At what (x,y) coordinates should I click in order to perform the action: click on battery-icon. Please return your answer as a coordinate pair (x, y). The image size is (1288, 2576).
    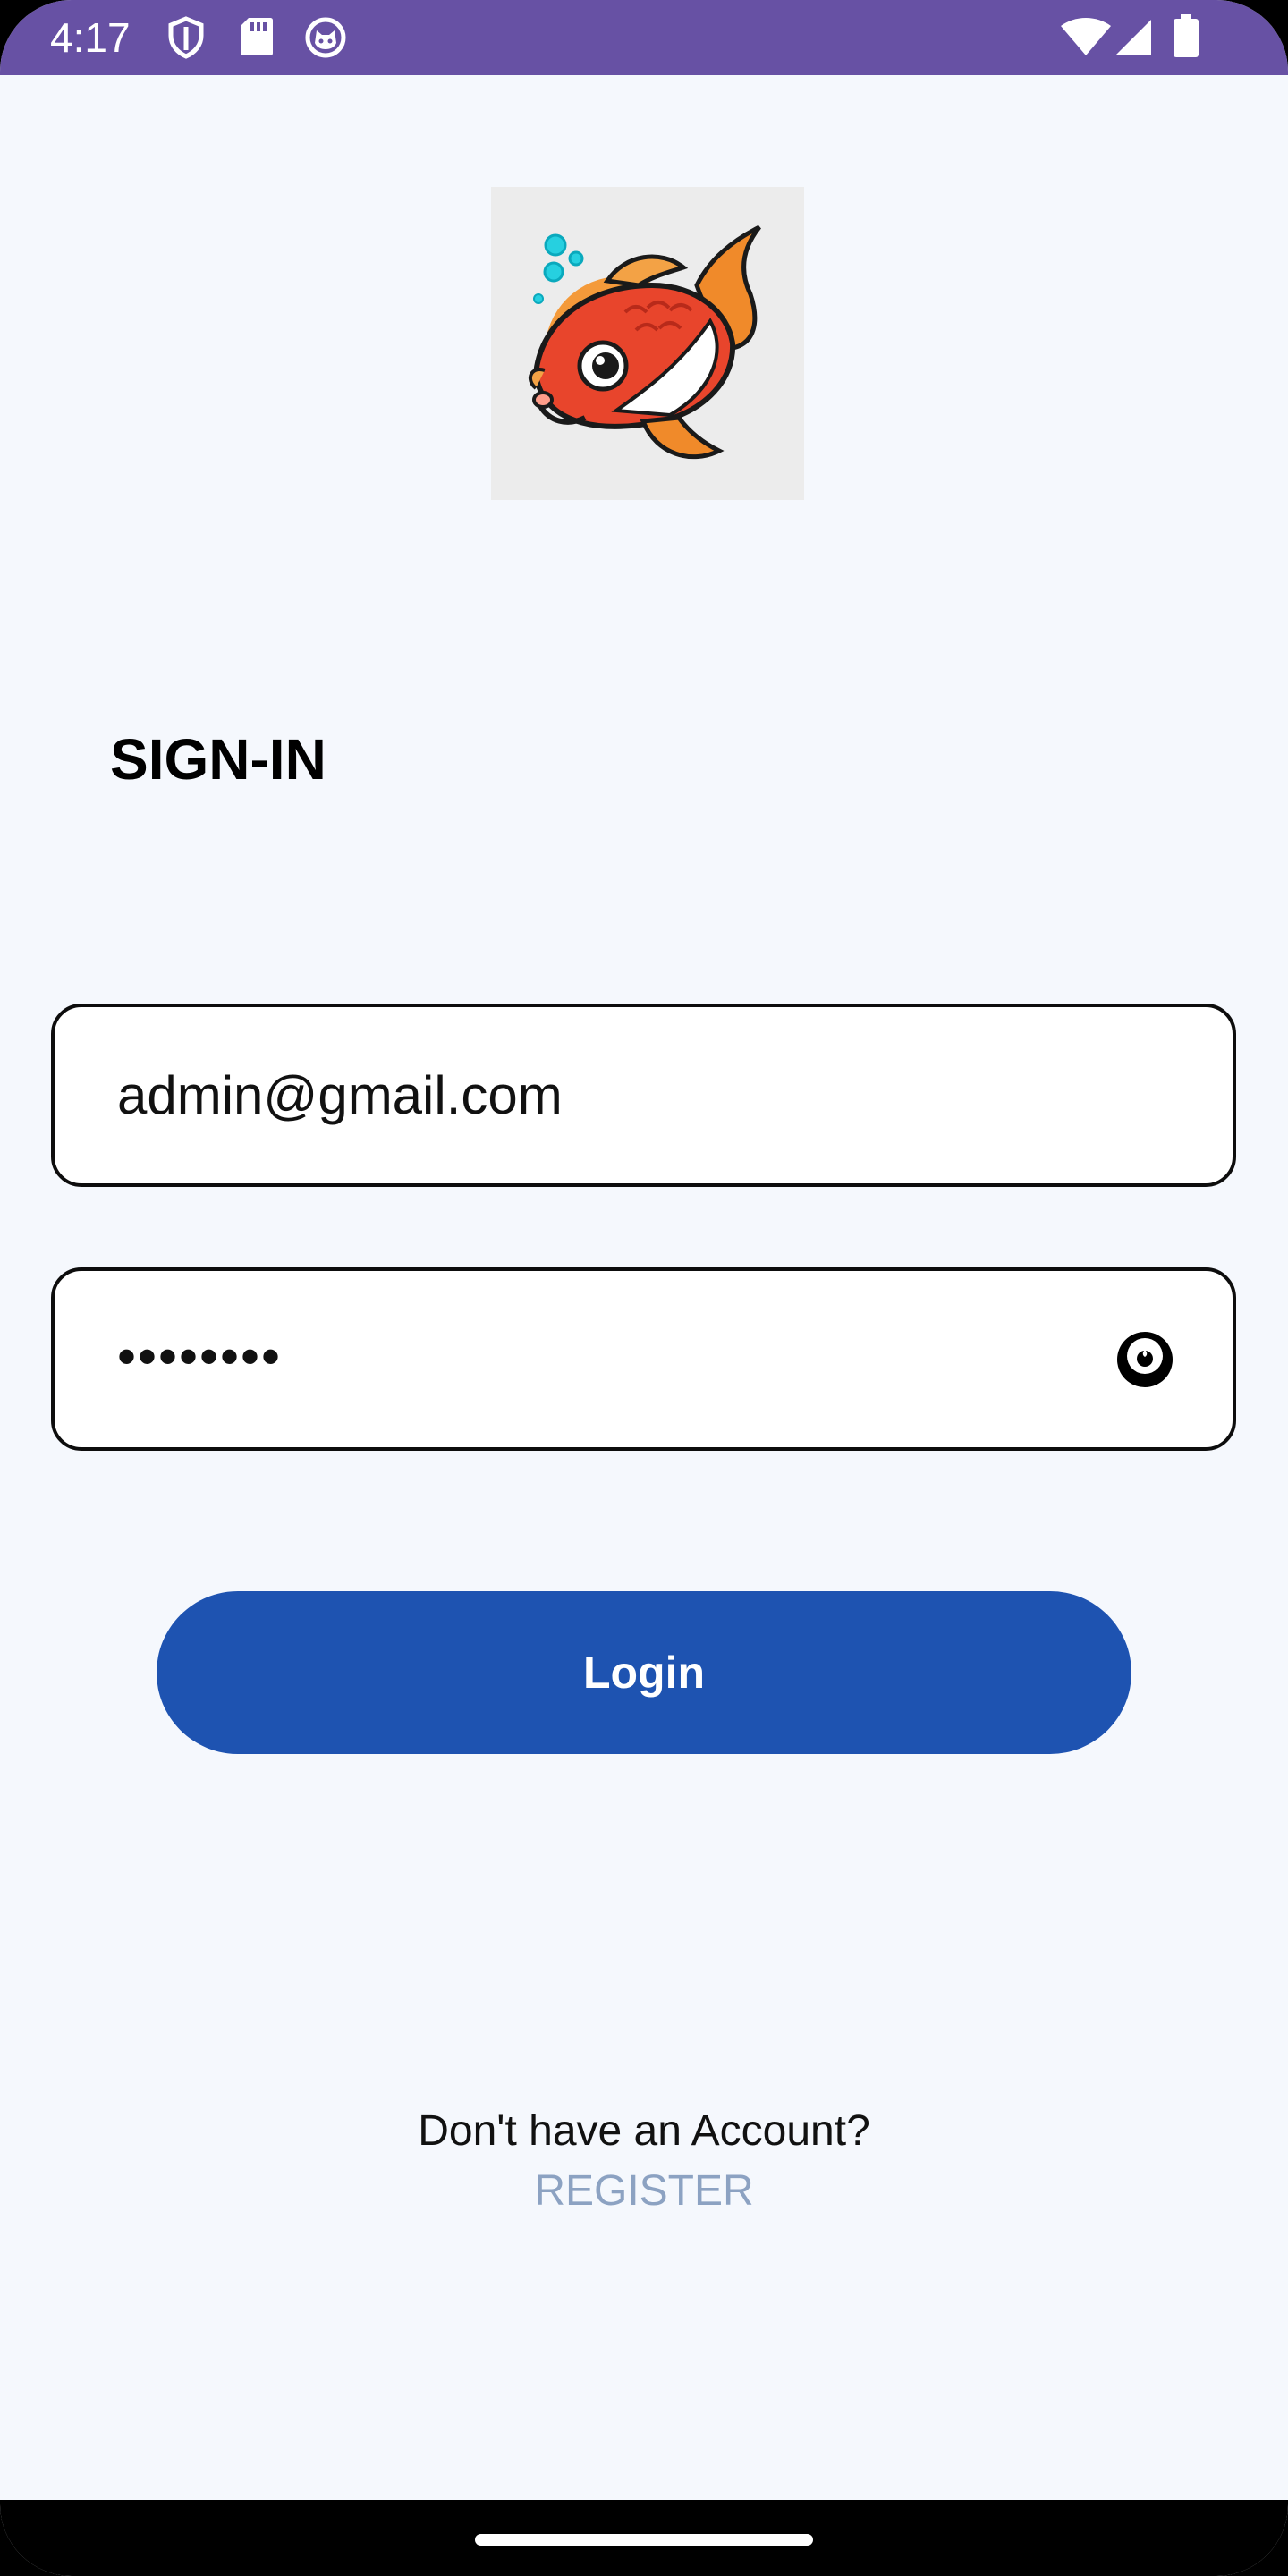
    Looking at the image, I should click on (1186, 35).